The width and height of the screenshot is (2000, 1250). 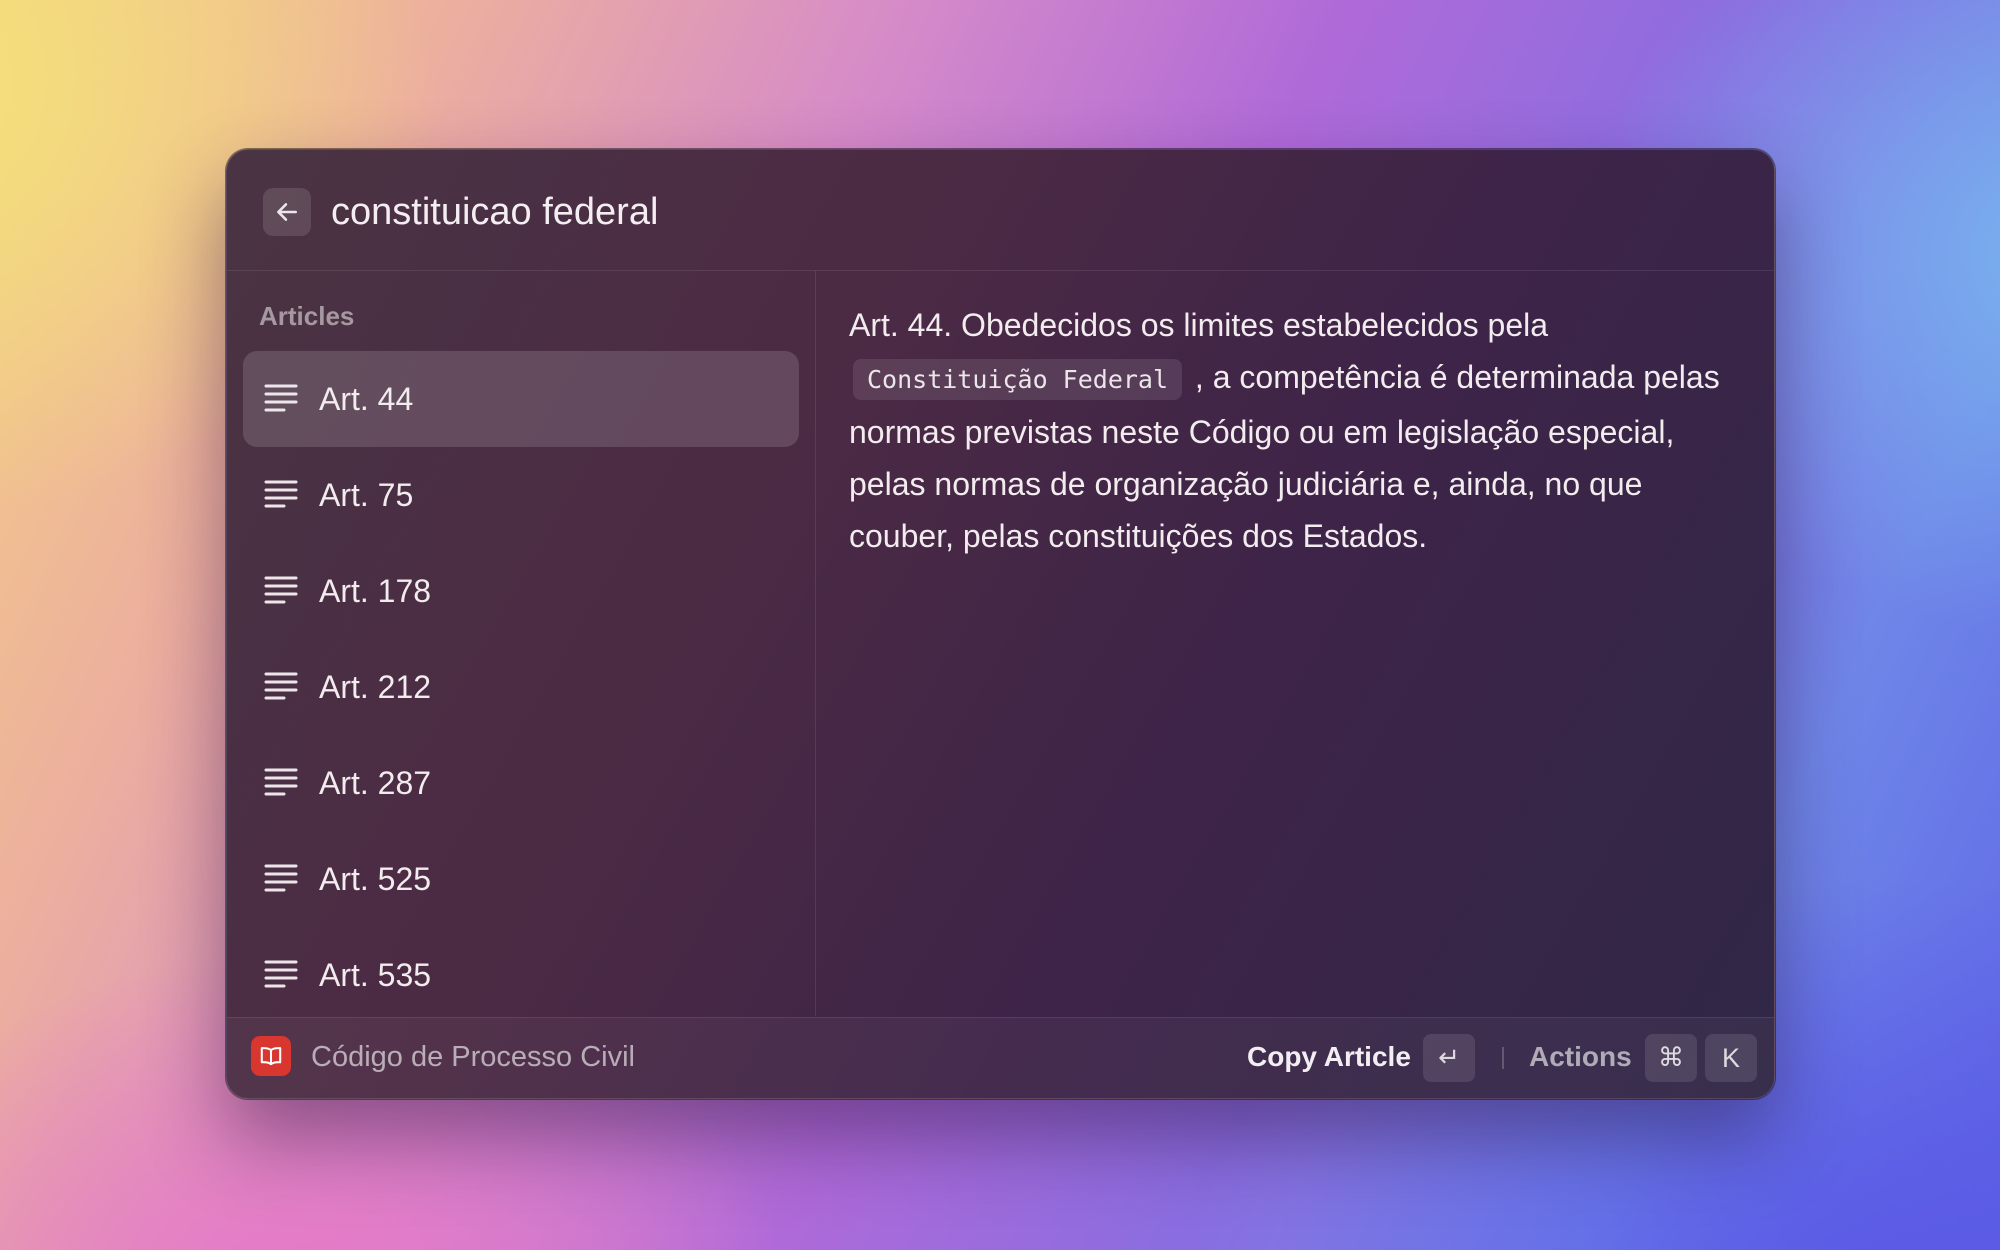 I want to click on list-item-label: Art. 178, so click(x=375, y=591).